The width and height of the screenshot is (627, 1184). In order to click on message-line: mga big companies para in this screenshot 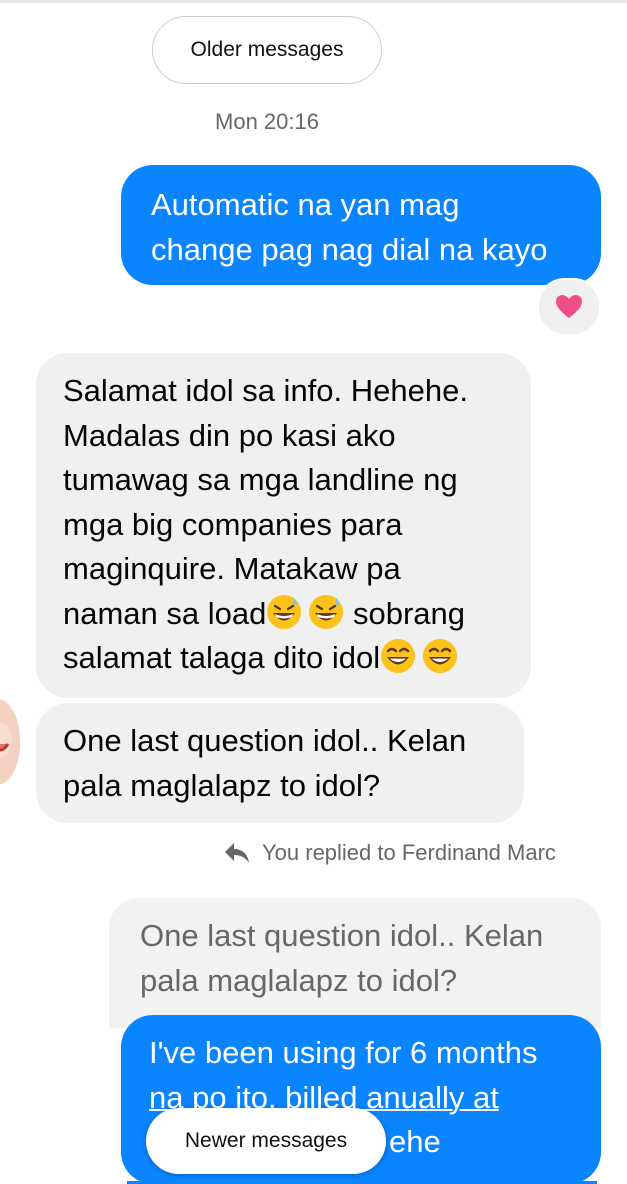, I will do `click(233, 524)`.